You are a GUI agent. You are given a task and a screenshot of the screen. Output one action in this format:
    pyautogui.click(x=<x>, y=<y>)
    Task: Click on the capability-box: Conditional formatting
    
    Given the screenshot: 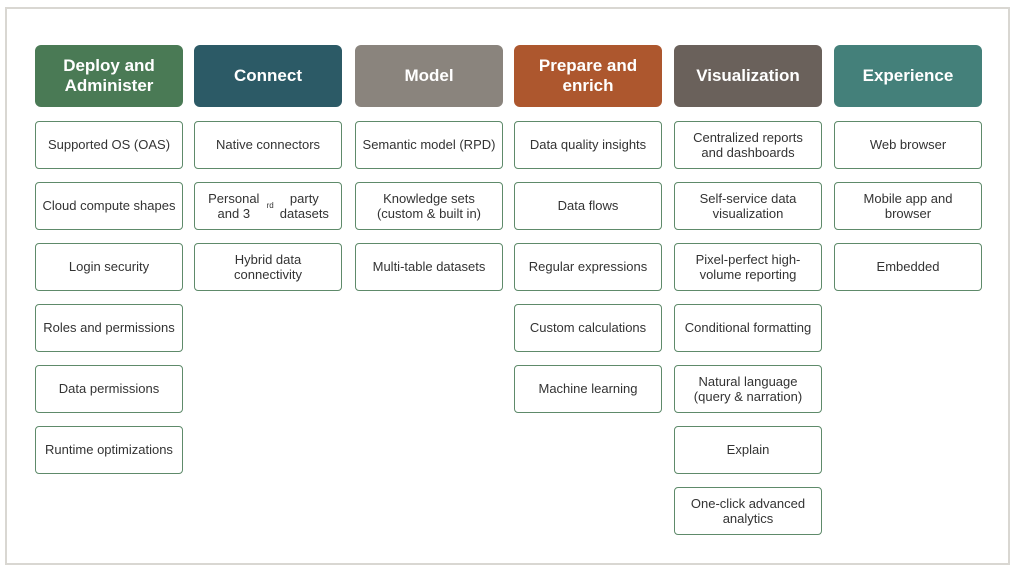 What is the action you would take?
    pyautogui.click(x=748, y=328)
    